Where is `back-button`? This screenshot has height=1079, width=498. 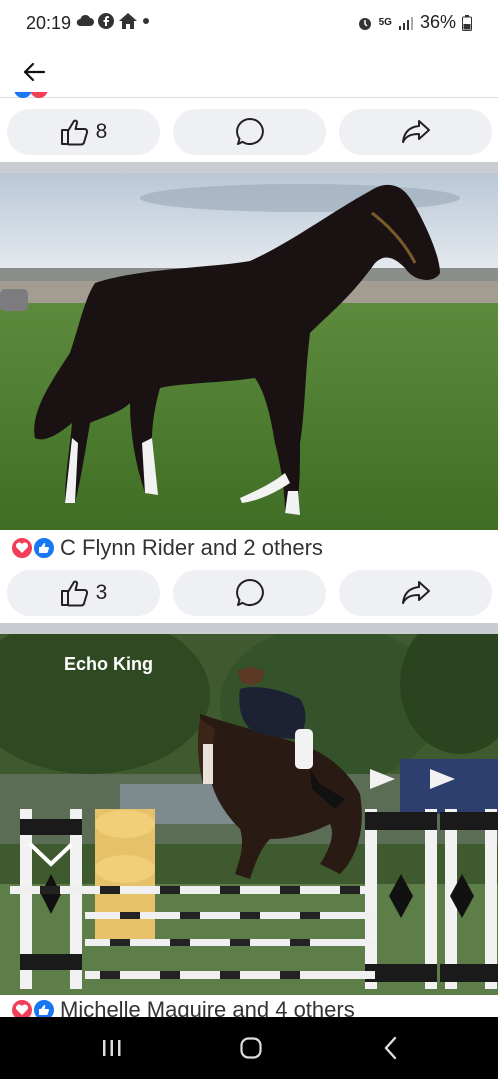 back-button is located at coordinates (34, 72).